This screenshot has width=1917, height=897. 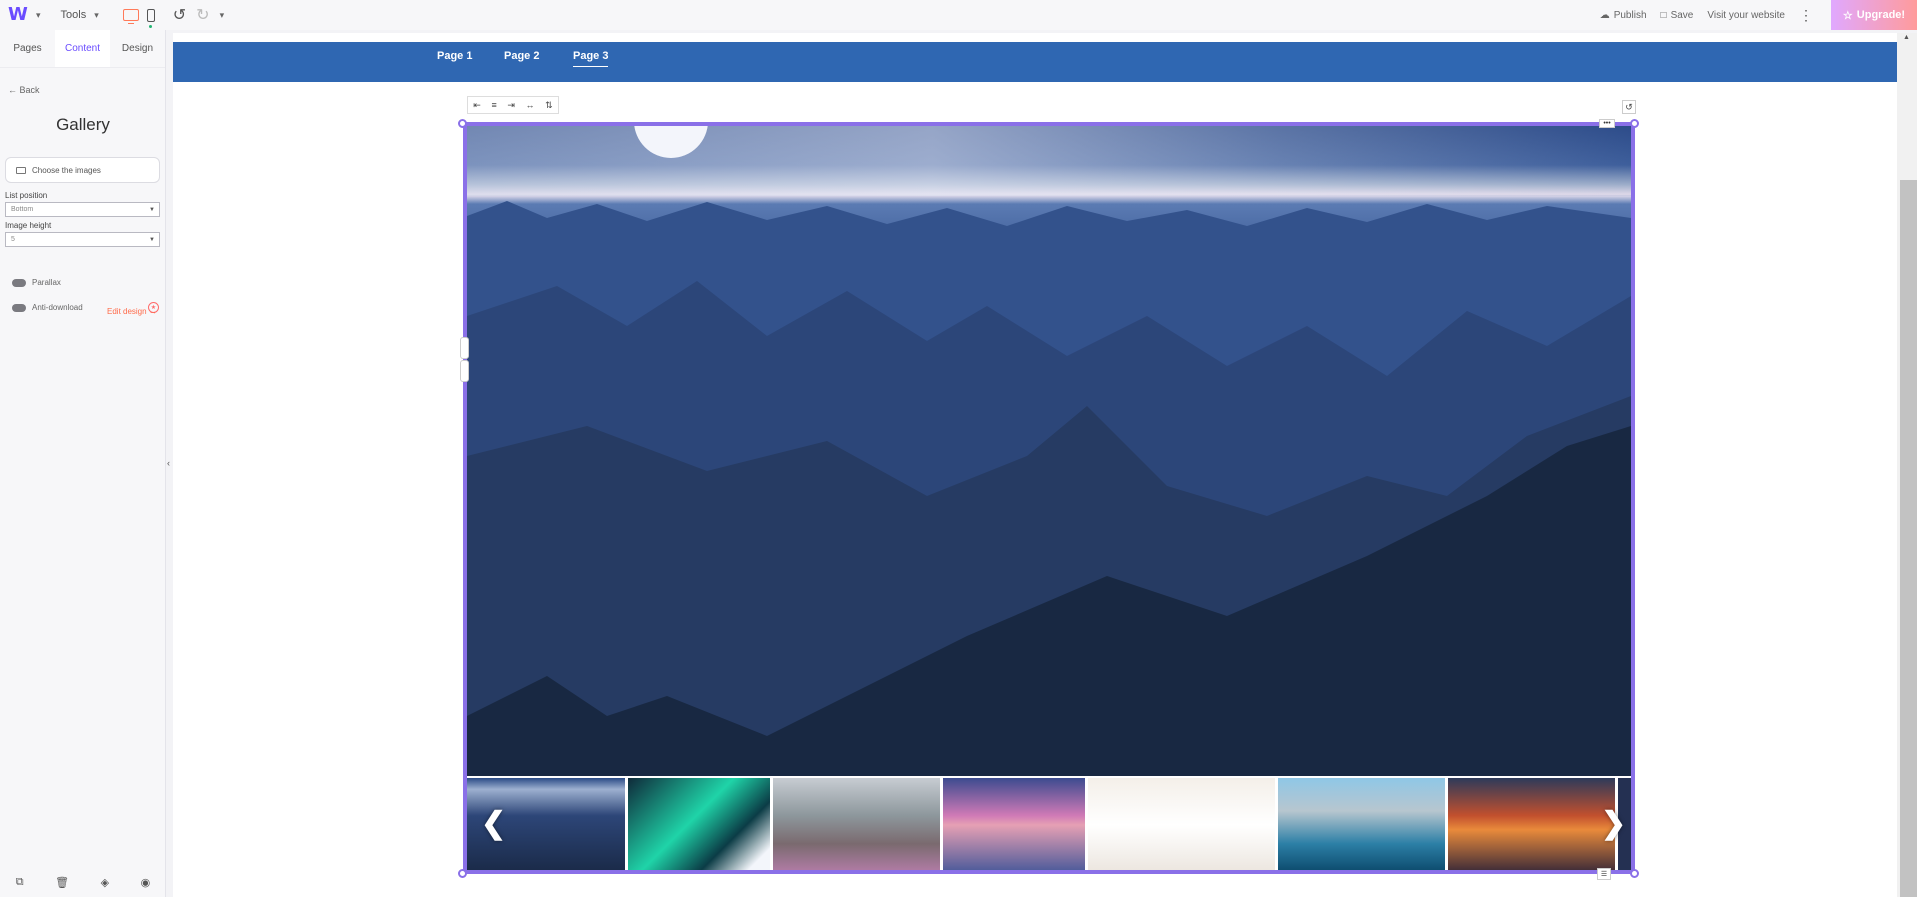 I want to click on thumbnail-strip, so click(x=1049, y=824).